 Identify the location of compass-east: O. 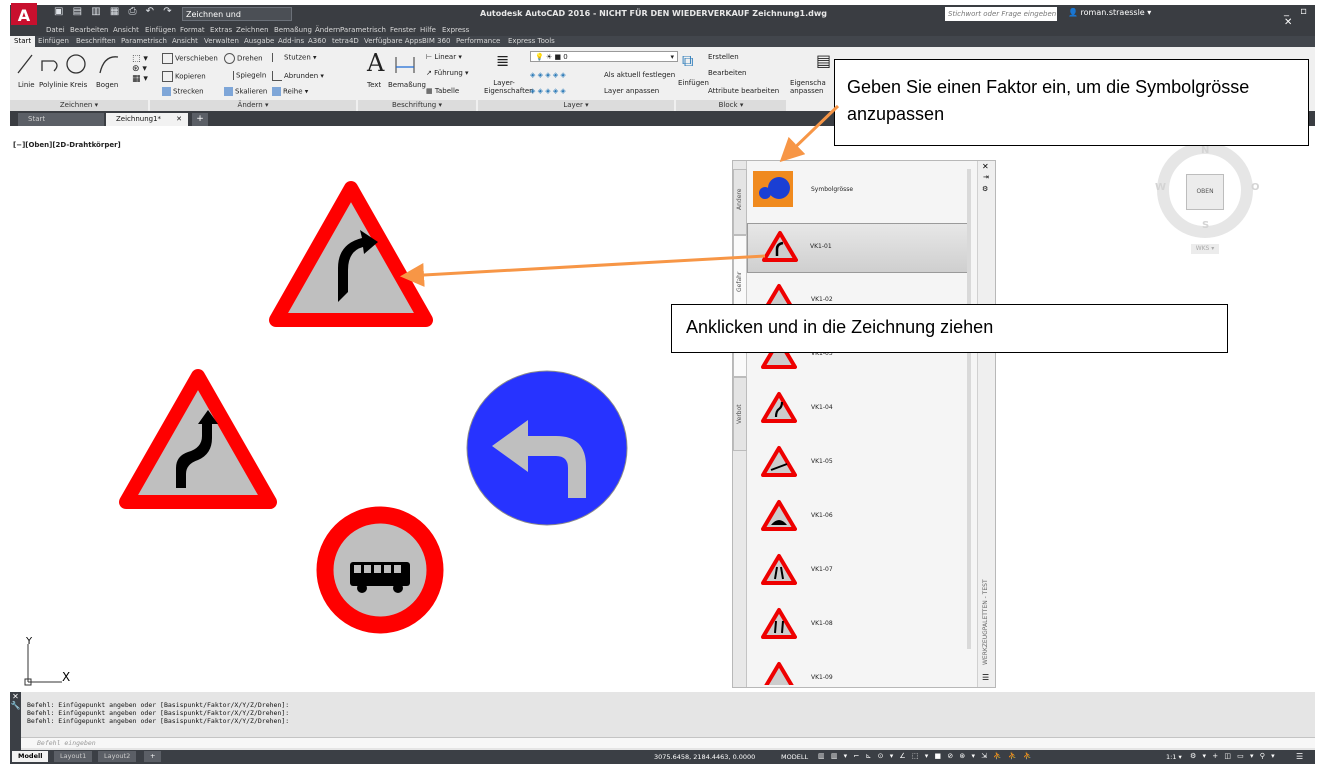
(1255, 187).